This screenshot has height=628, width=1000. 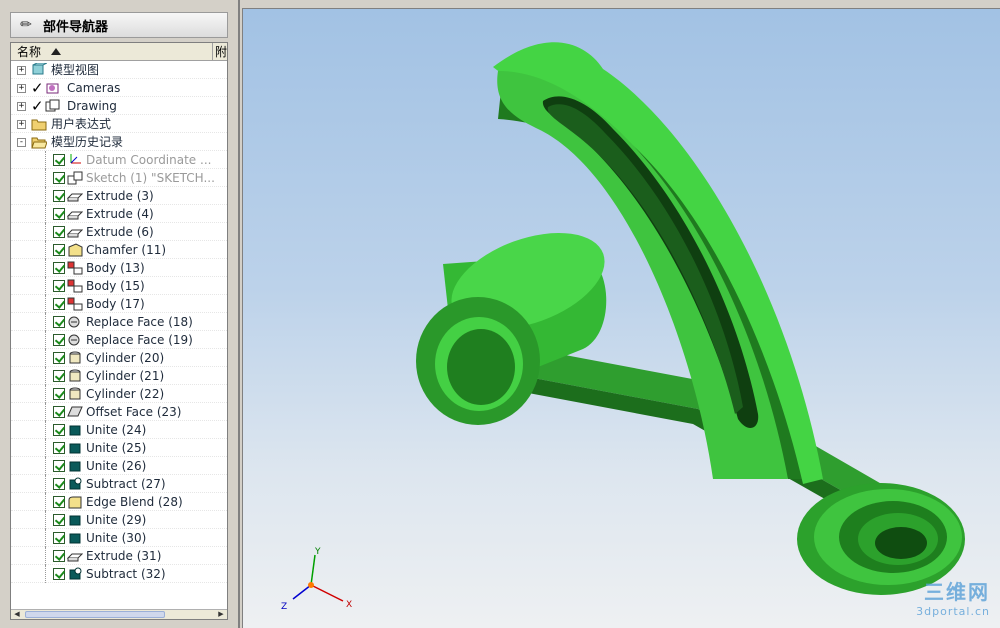 I want to click on tree-node-label: Unite (29), so click(x=116, y=519).